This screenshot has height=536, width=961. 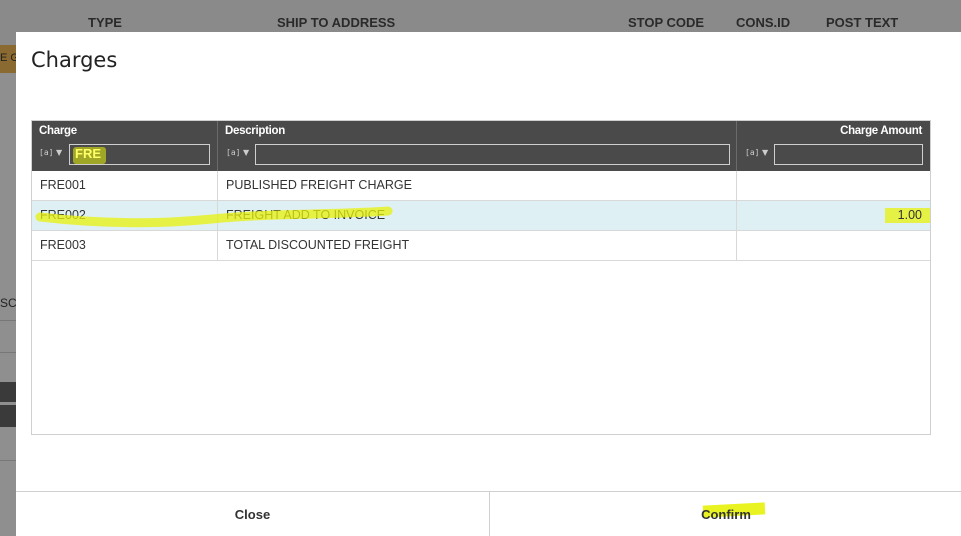 I want to click on bg-col-type: TYPE, so click(x=105, y=22).